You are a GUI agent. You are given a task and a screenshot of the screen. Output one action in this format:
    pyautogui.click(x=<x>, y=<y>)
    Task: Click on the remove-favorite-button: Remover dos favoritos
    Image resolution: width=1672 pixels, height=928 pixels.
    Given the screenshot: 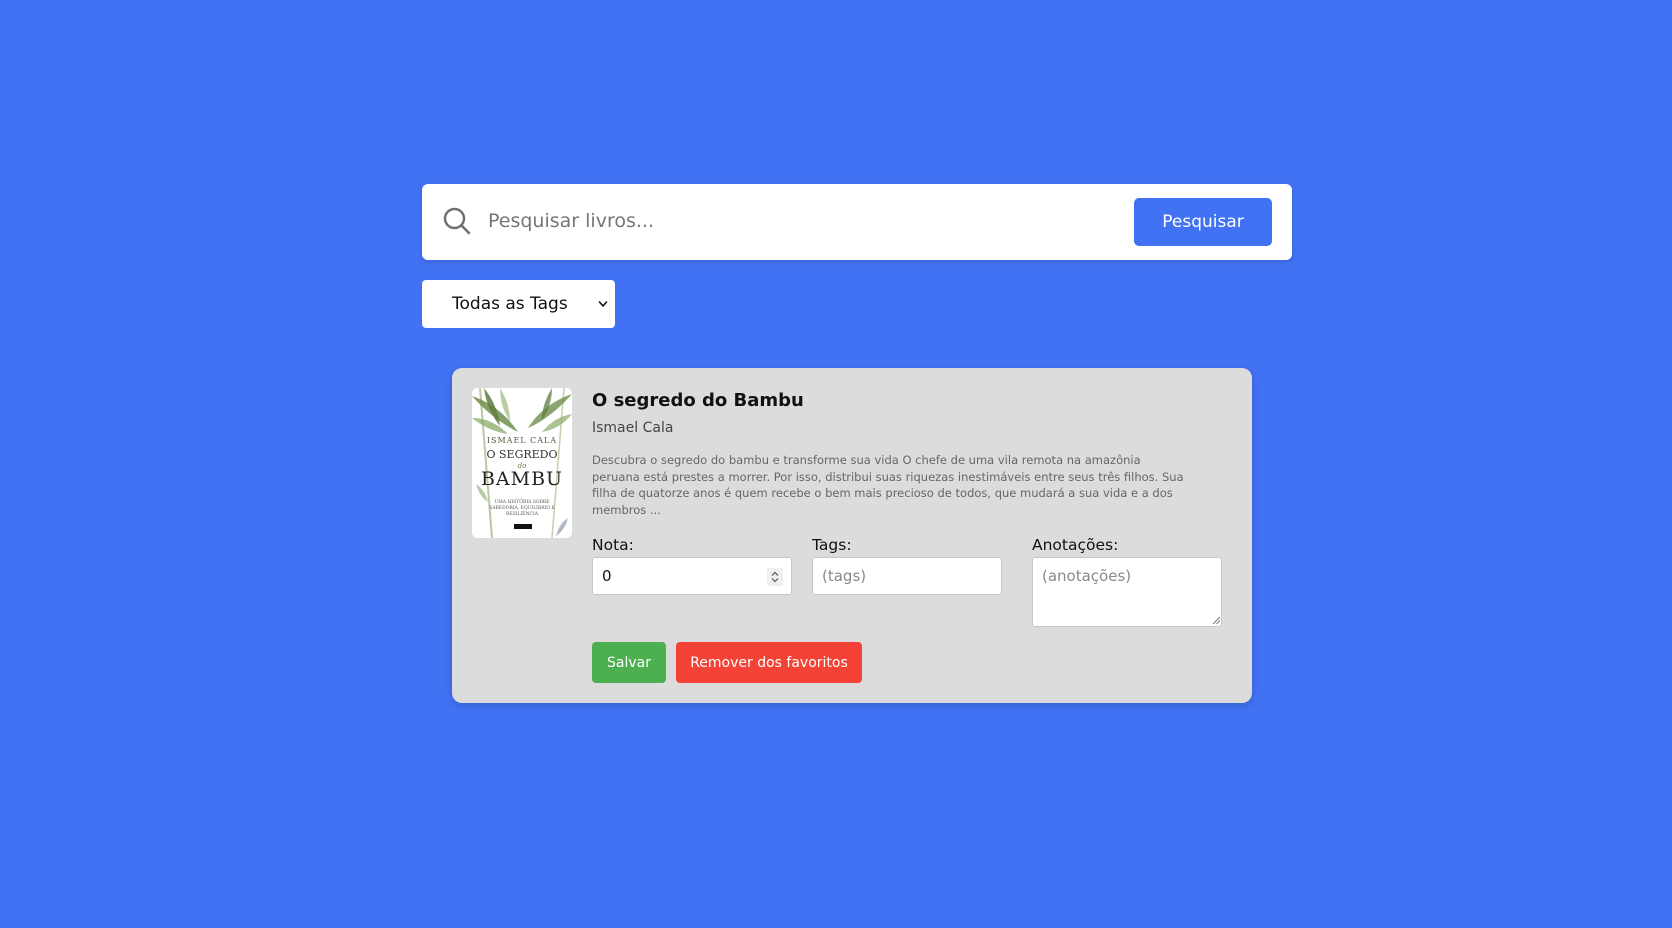 What is the action you would take?
    pyautogui.click(x=769, y=662)
    